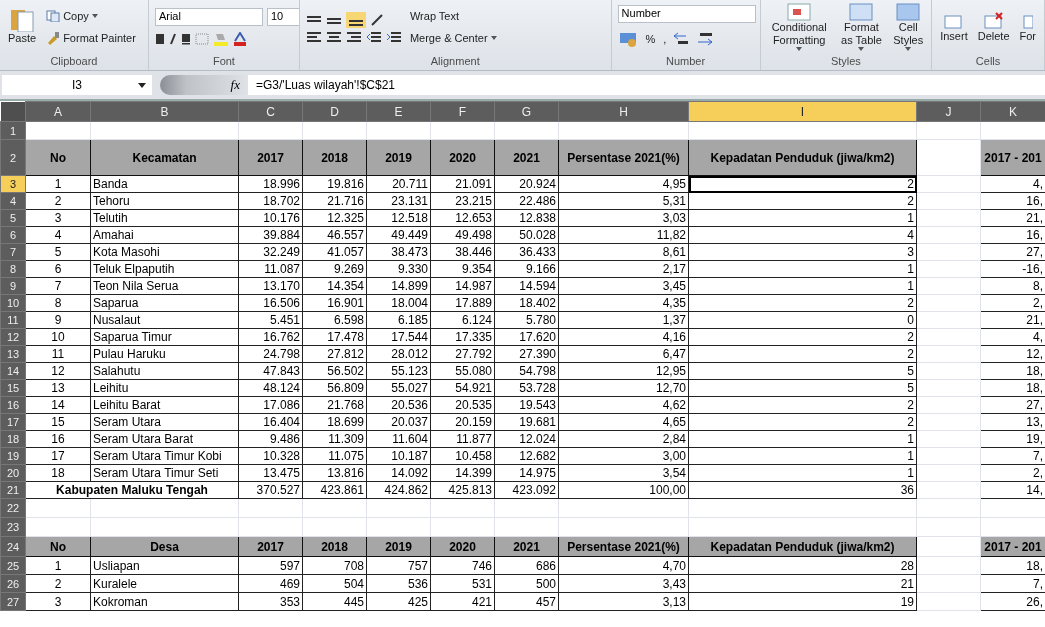  What do you see at coordinates (334, 405) in the screenshot?
I see `table-cell: 21.768` at bounding box center [334, 405].